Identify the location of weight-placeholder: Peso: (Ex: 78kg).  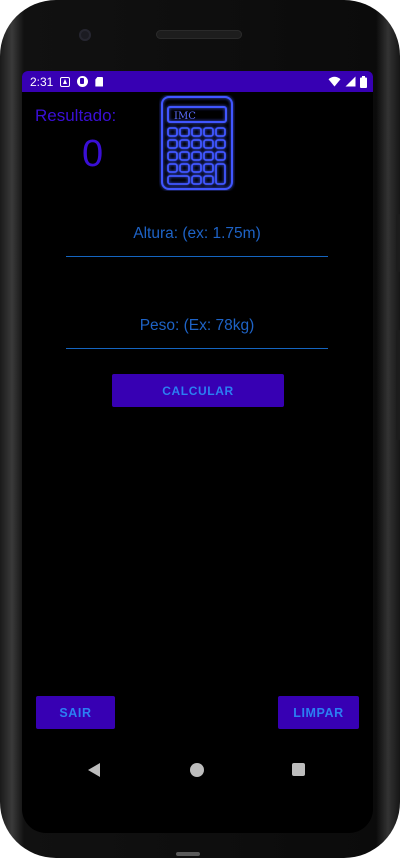
(197, 325).